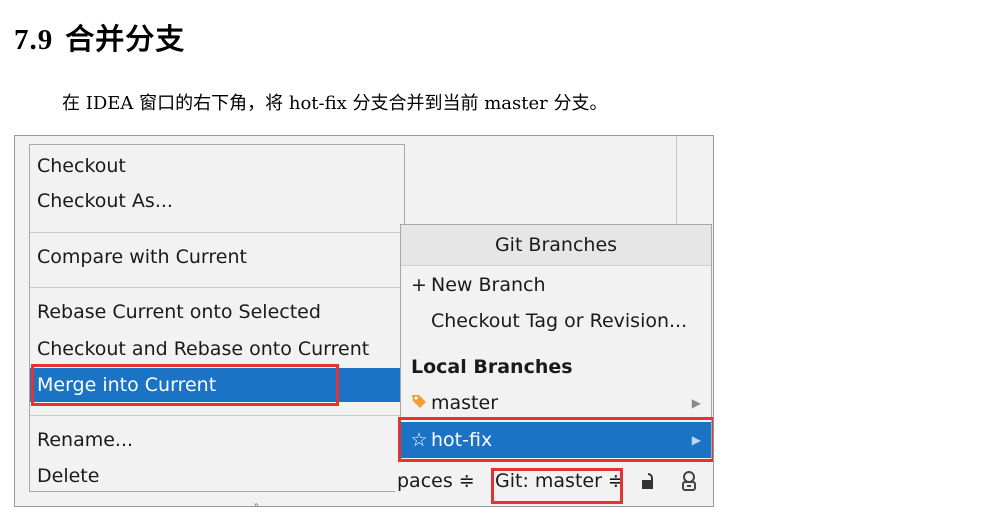 This screenshot has width=983, height=522. What do you see at coordinates (676, 180) in the screenshot?
I see `panel-divider` at bounding box center [676, 180].